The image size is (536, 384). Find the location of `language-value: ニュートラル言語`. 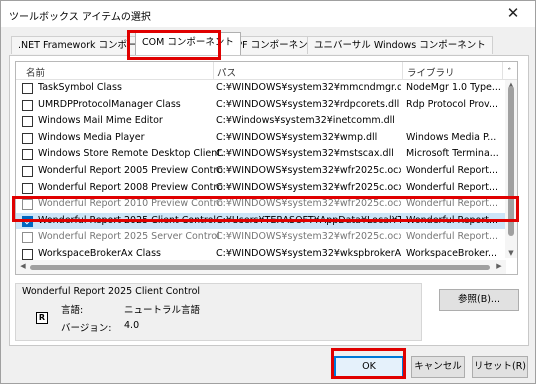

language-value: ニュートラル言語 is located at coordinates (162, 310).